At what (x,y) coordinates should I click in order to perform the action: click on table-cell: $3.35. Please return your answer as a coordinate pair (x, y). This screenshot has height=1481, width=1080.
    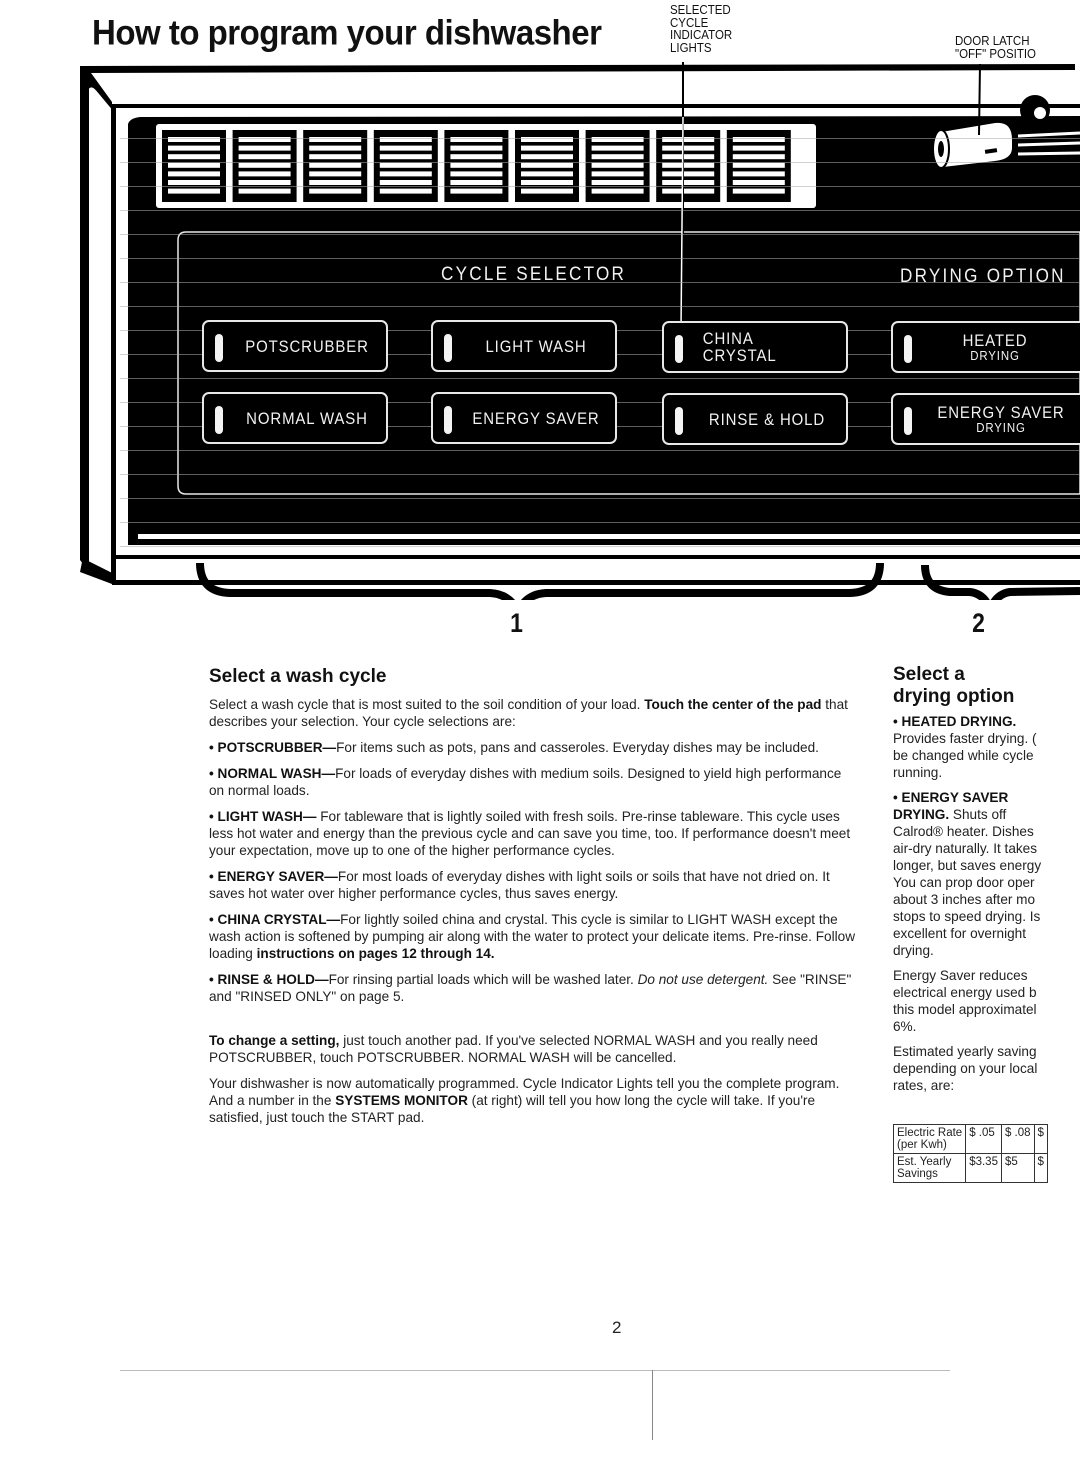
    Looking at the image, I should click on (983, 1168).